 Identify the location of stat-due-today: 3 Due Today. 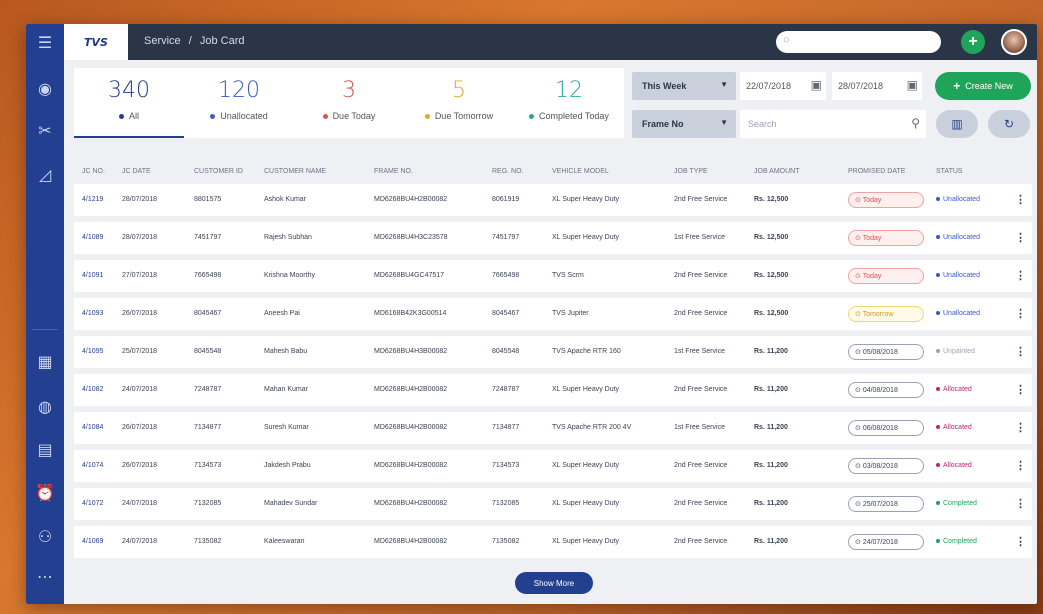
(349, 103).